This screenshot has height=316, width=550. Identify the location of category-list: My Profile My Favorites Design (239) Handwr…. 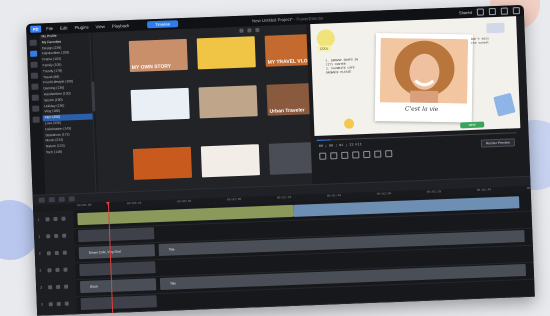
(68, 113).